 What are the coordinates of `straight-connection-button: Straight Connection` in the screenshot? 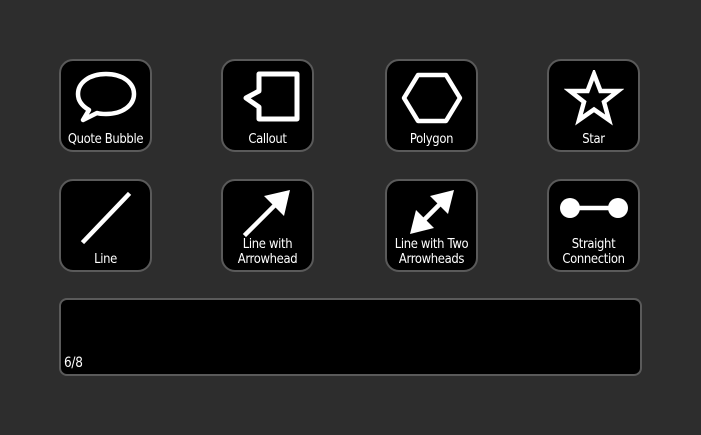 It's located at (593, 225).